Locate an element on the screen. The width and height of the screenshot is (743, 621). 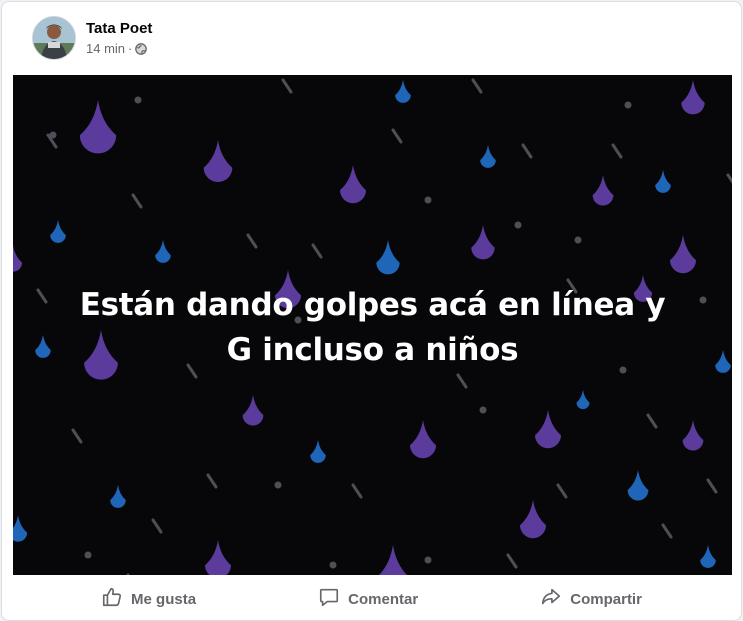
share-label: Compartir is located at coordinates (606, 599).